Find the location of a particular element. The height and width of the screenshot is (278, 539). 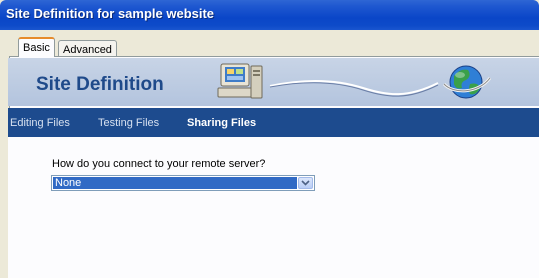

window-titlebar: Site Definition for sample website is located at coordinates (269, 15).